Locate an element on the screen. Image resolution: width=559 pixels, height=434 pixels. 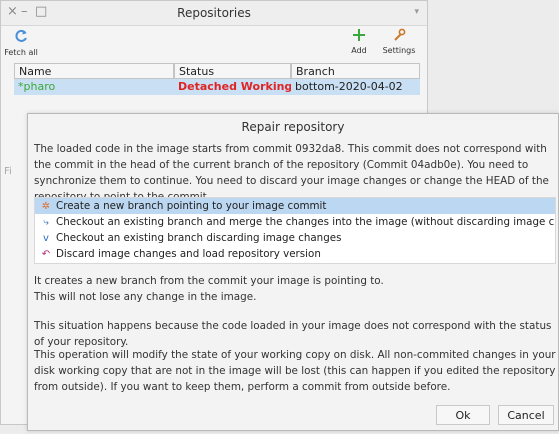
add-button: Add is located at coordinates (359, 42).